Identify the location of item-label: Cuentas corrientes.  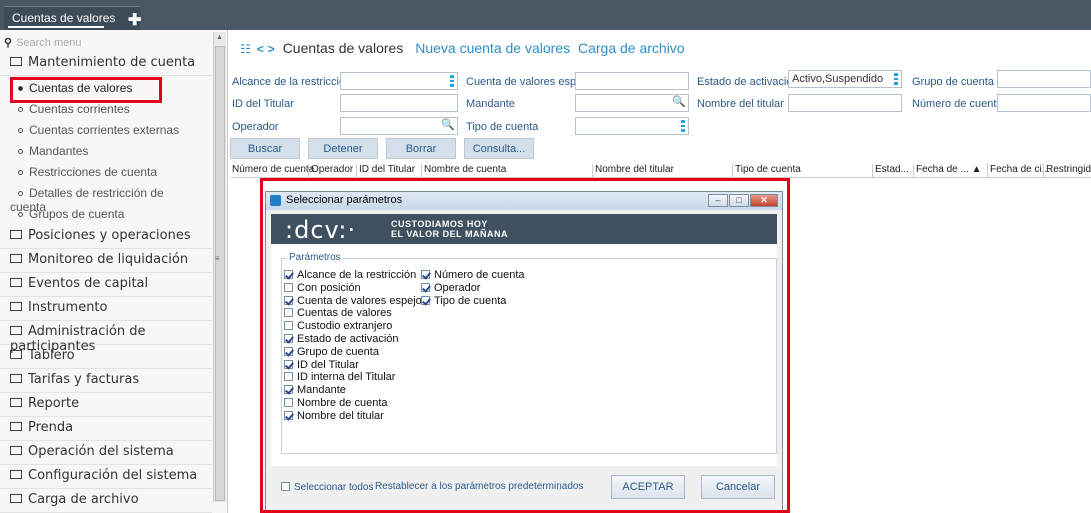
(79, 109).